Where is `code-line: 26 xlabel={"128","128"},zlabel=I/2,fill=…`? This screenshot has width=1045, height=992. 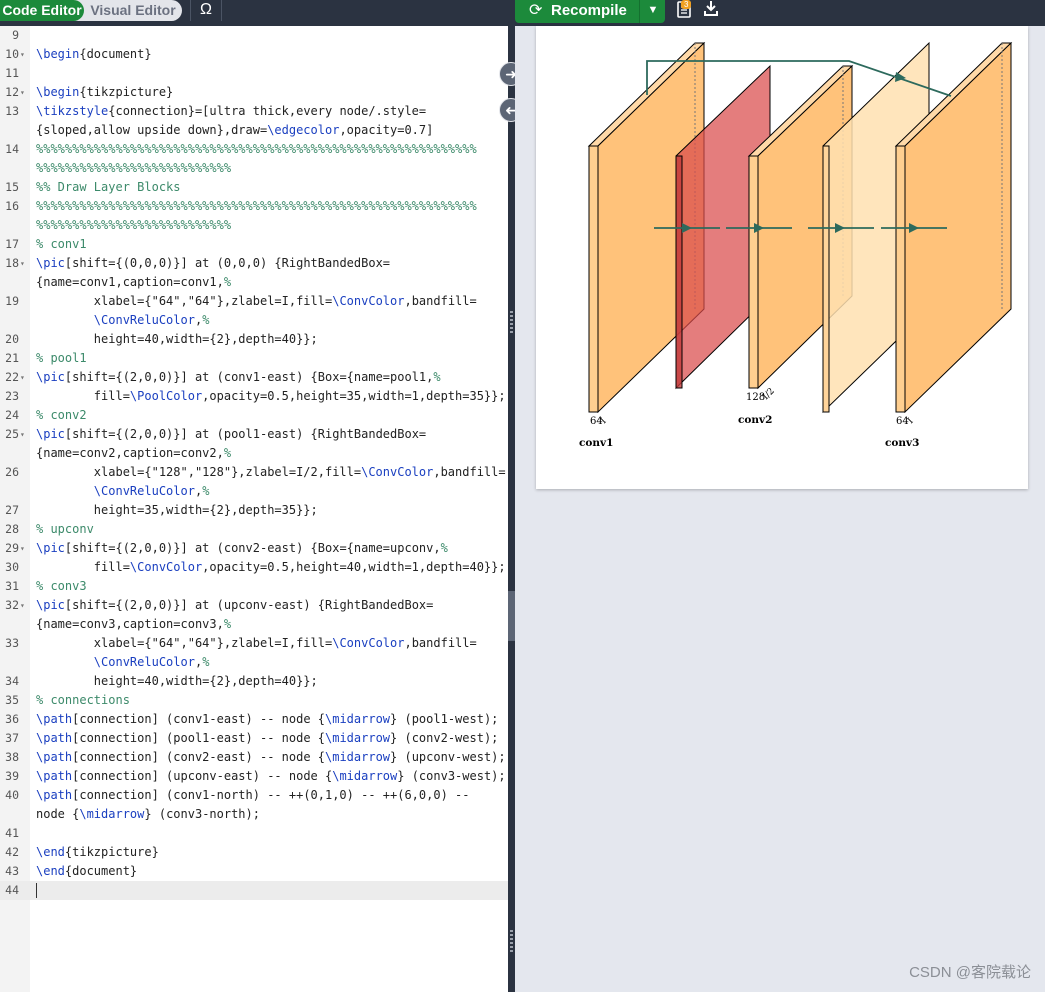 code-line: 26 xlabel={"128","128"},zlabel=I/2,fill=… is located at coordinates (254, 472).